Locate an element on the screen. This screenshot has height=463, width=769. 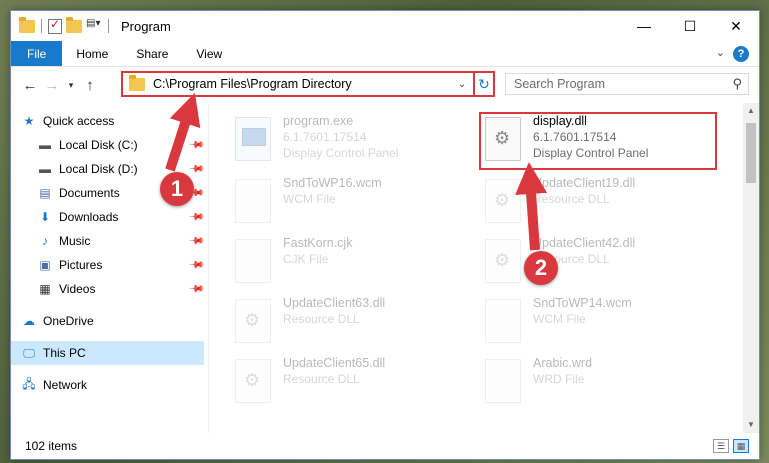
recent-locations-chevron-icon: ▾ is located at coordinates (71, 85).